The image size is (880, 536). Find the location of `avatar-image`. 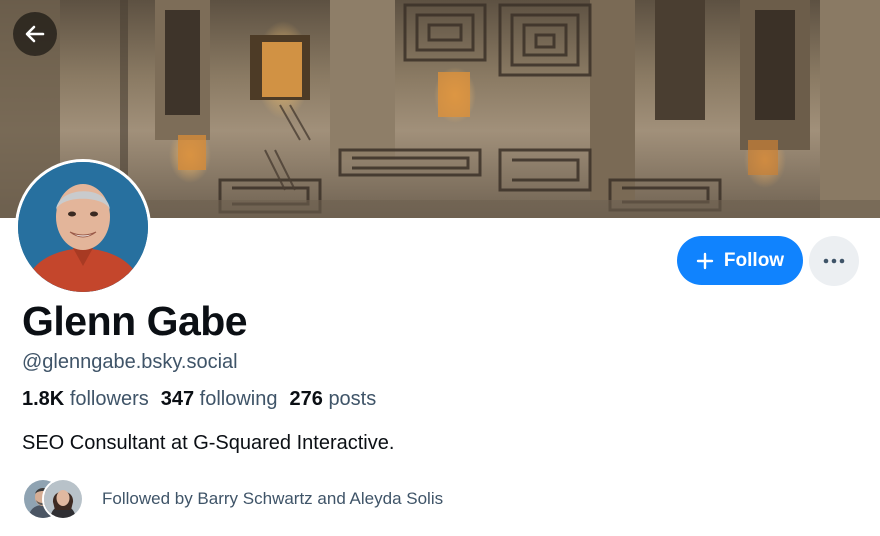

avatar-image is located at coordinates (83, 227).